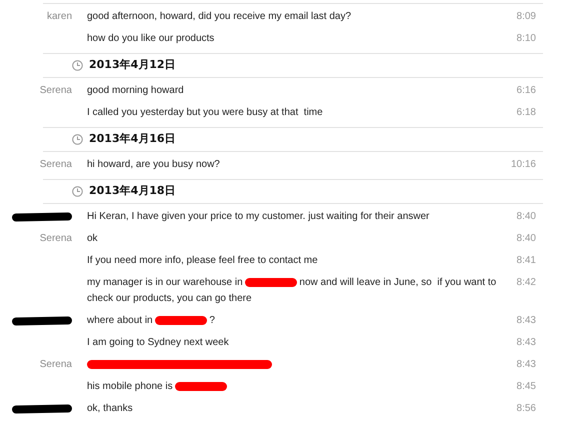 The width and height of the screenshot is (562, 423). What do you see at coordinates (526, 39) in the screenshot?
I see `message-time: 8:10` at bounding box center [526, 39].